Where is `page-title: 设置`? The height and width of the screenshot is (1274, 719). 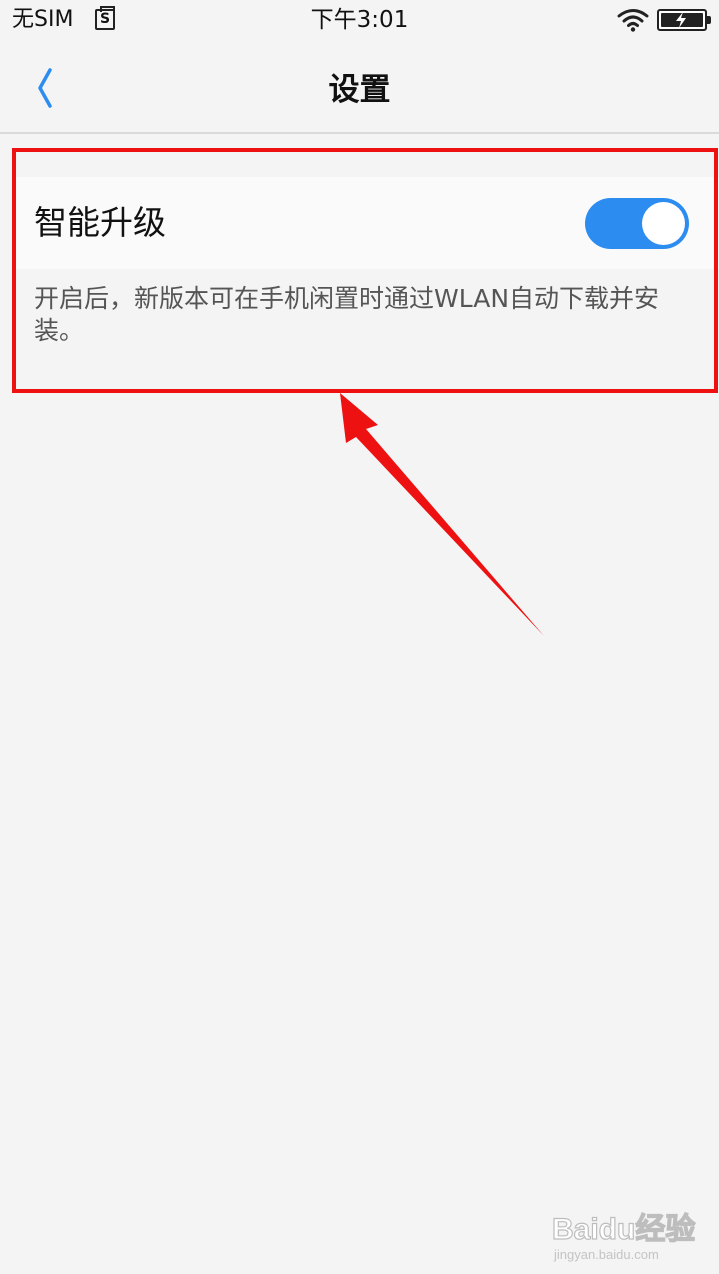 page-title: 设置 is located at coordinates (359, 90).